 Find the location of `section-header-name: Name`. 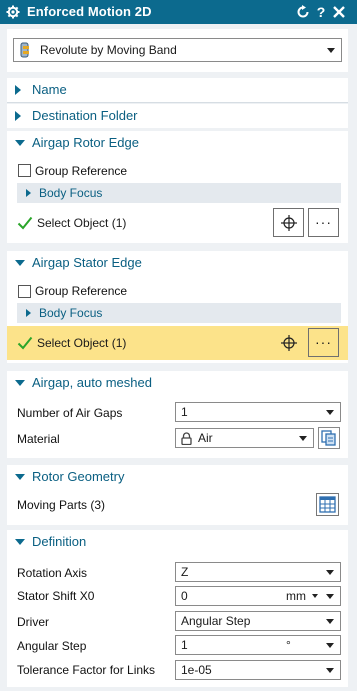

section-header-name: Name is located at coordinates (177, 90).